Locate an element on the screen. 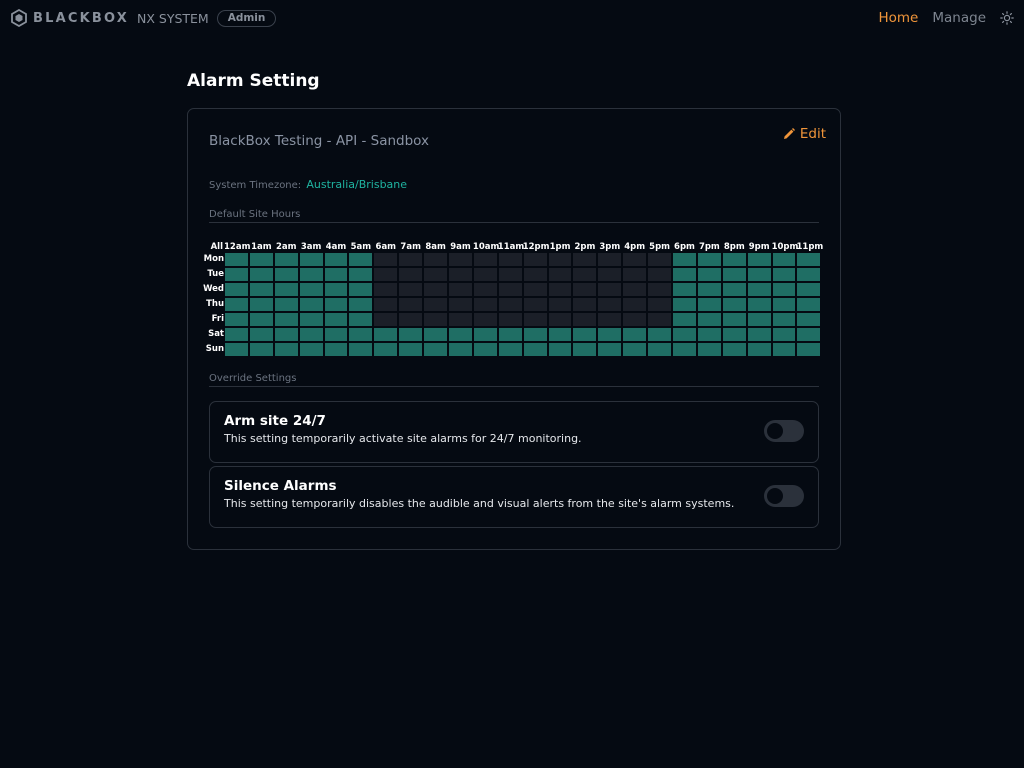 This screenshot has height=768, width=1024. hour-header-11am: 11am is located at coordinates (511, 247).